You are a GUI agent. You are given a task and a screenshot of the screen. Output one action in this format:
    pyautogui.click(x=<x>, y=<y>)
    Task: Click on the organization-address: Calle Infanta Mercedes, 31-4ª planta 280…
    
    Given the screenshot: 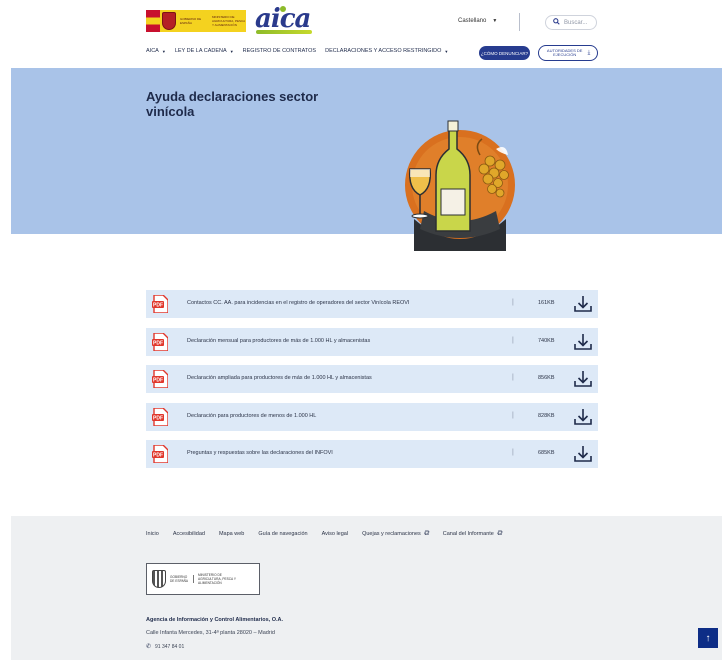 What is the action you would take?
    pyautogui.click(x=210, y=633)
    